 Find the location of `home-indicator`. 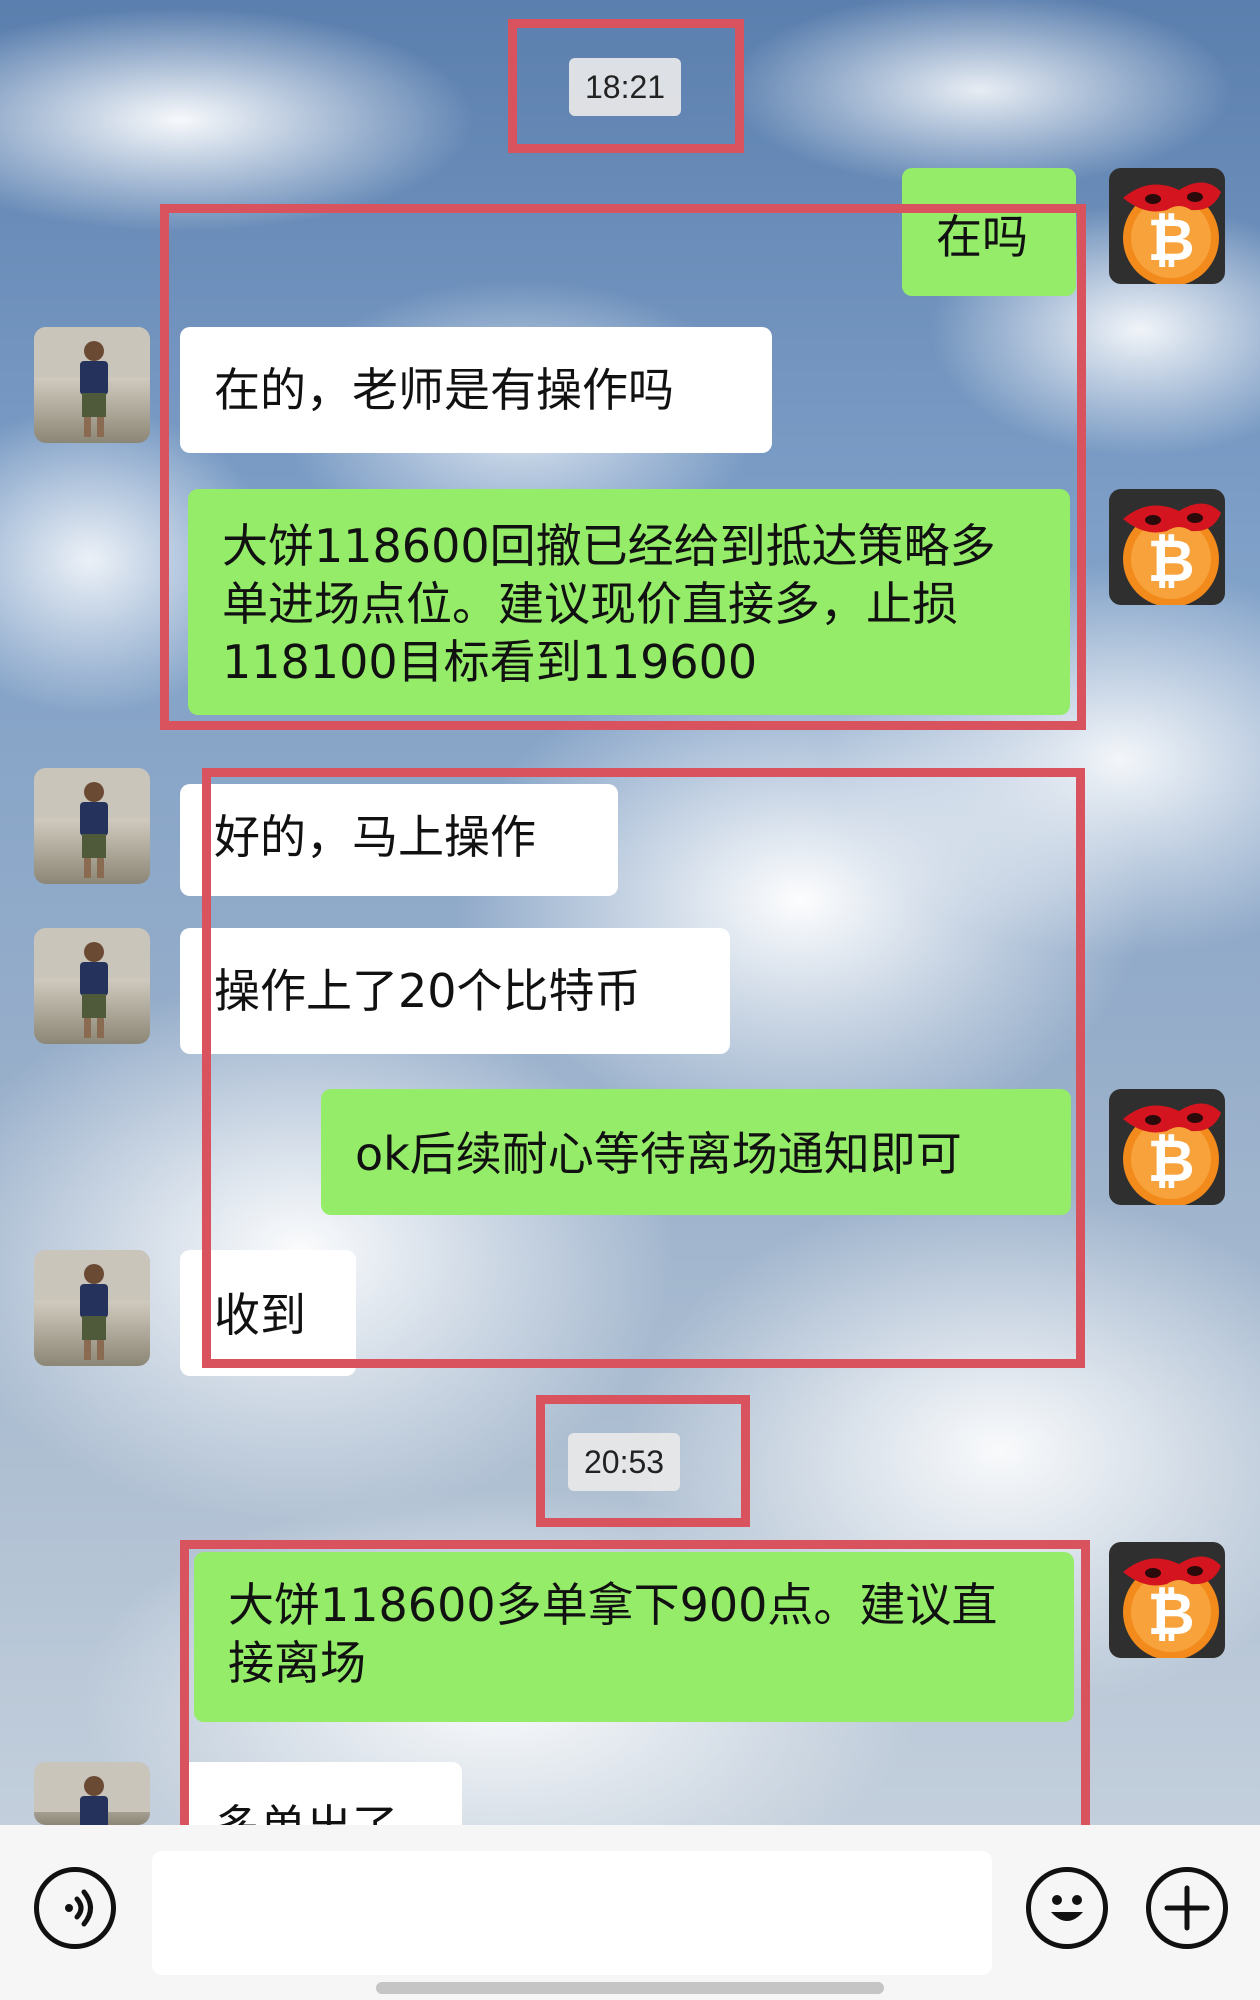

home-indicator is located at coordinates (630, 1988).